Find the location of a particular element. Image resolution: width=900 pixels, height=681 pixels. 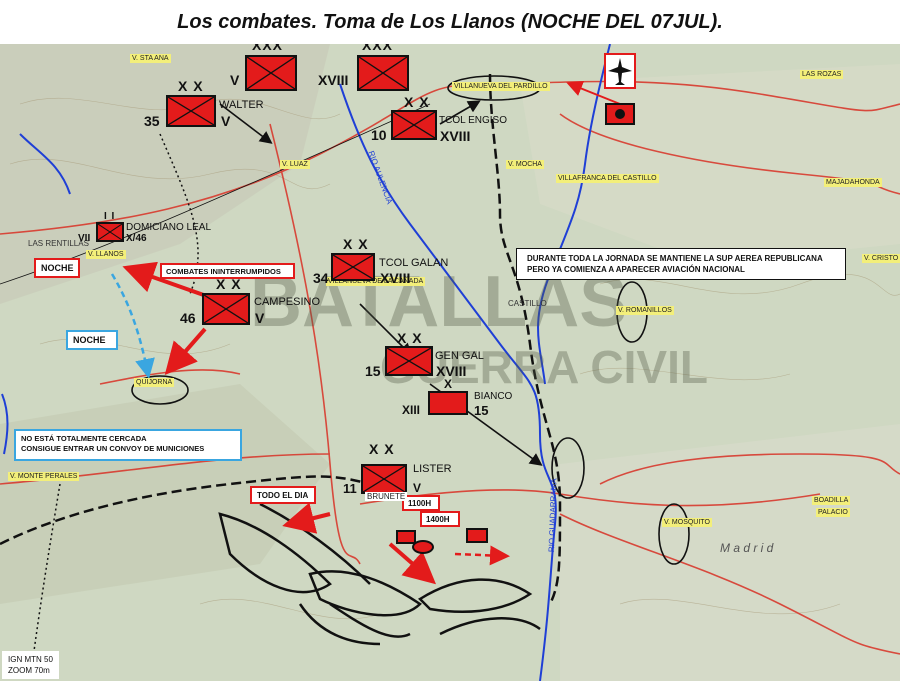

scale-line1: IGN MTN 50 is located at coordinates (30, 659).